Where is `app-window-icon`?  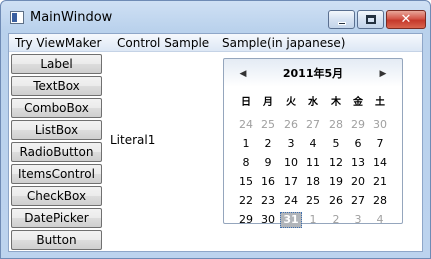
app-window-icon is located at coordinates (17, 17).